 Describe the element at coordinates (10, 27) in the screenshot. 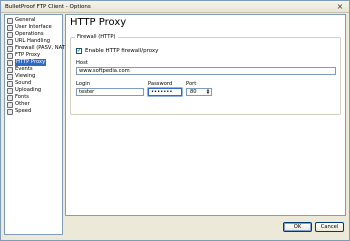

I see `user-interface-icon` at that location.